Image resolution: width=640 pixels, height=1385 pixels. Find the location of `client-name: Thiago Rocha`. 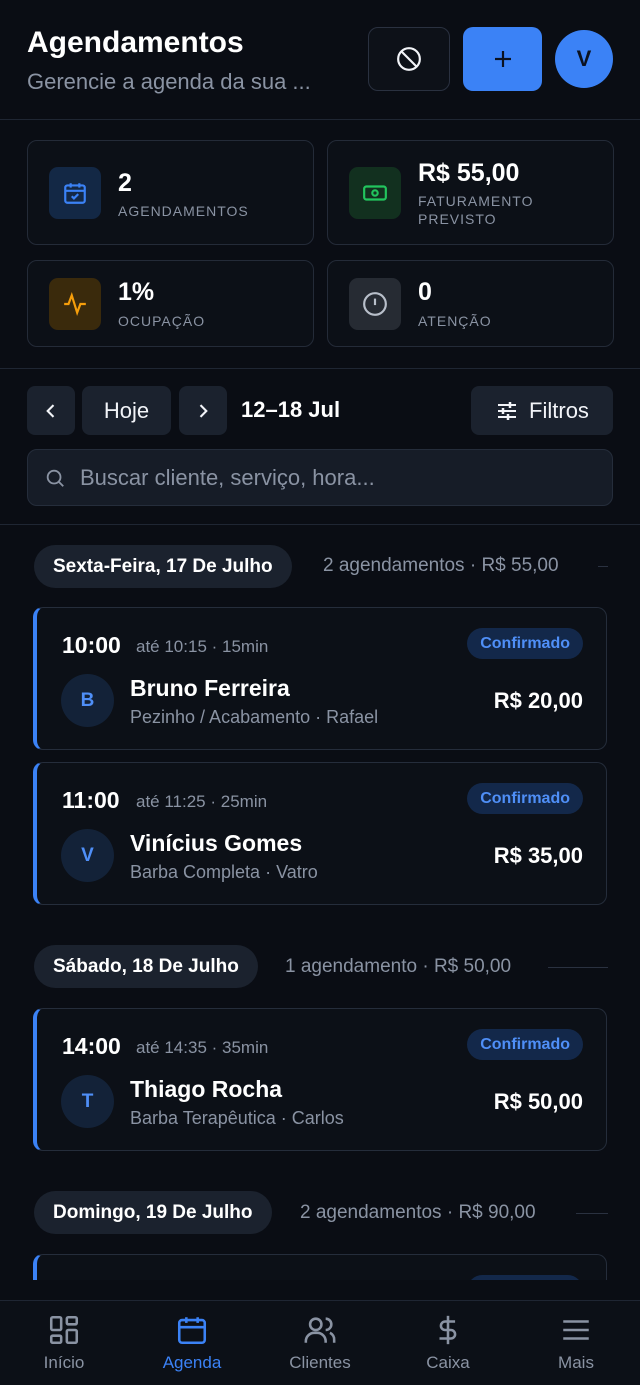

client-name: Thiago Rocha is located at coordinates (206, 1089).